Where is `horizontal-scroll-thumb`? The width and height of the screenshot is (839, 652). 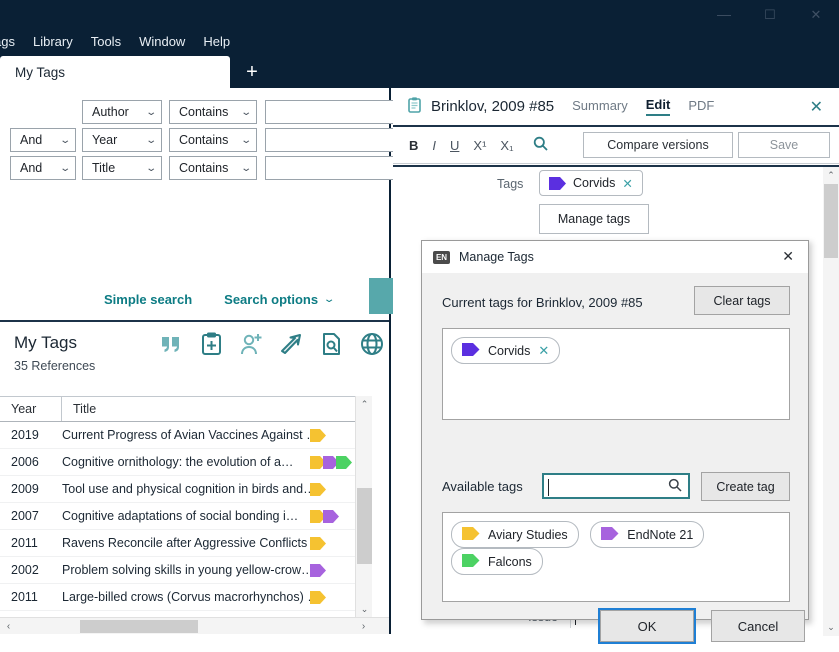 horizontal-scroll-thumb is located at coordinates (139, 626).